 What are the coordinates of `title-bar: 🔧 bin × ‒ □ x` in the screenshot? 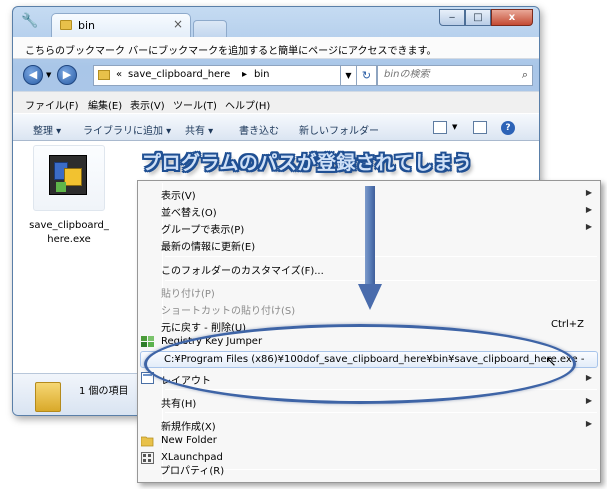 It's located at (276, 22).